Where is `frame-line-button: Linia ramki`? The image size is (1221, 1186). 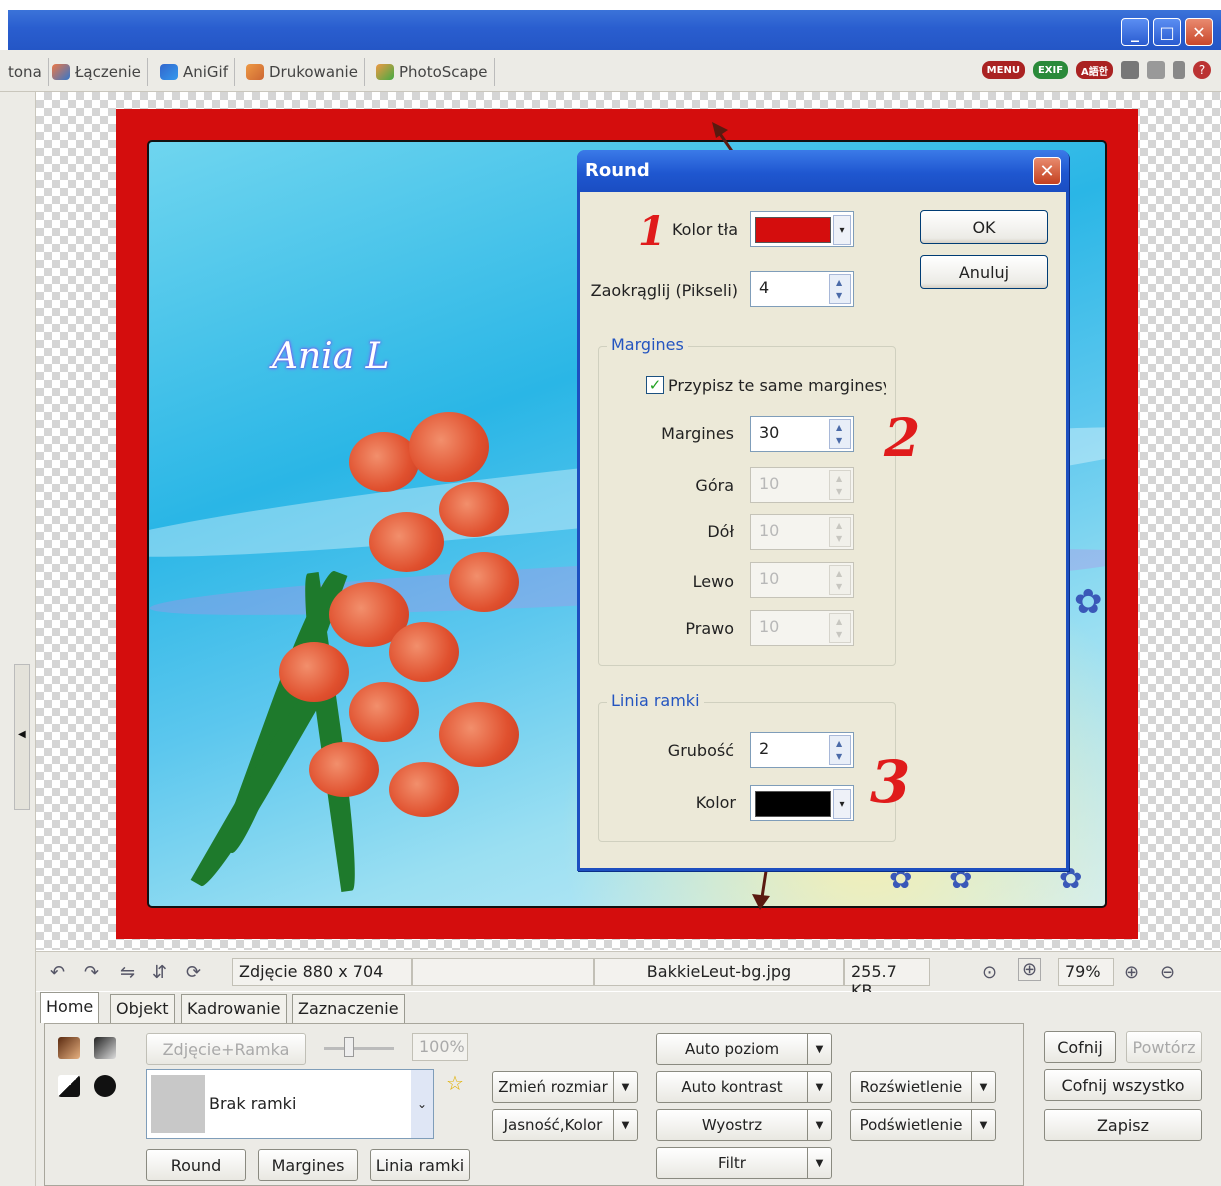
frame-line-button: Linia ramki is located at coordinates (420, 1165).